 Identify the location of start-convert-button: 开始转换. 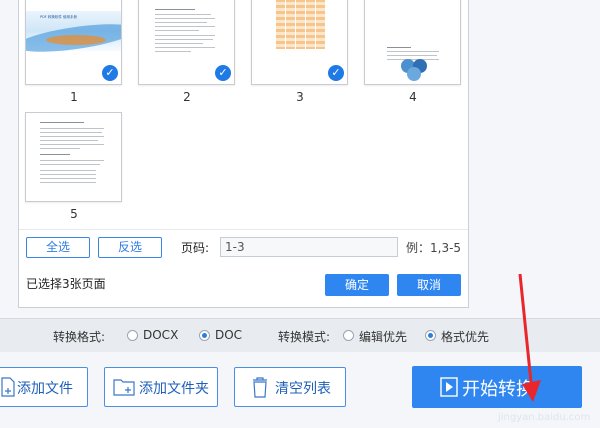
(497, 387).